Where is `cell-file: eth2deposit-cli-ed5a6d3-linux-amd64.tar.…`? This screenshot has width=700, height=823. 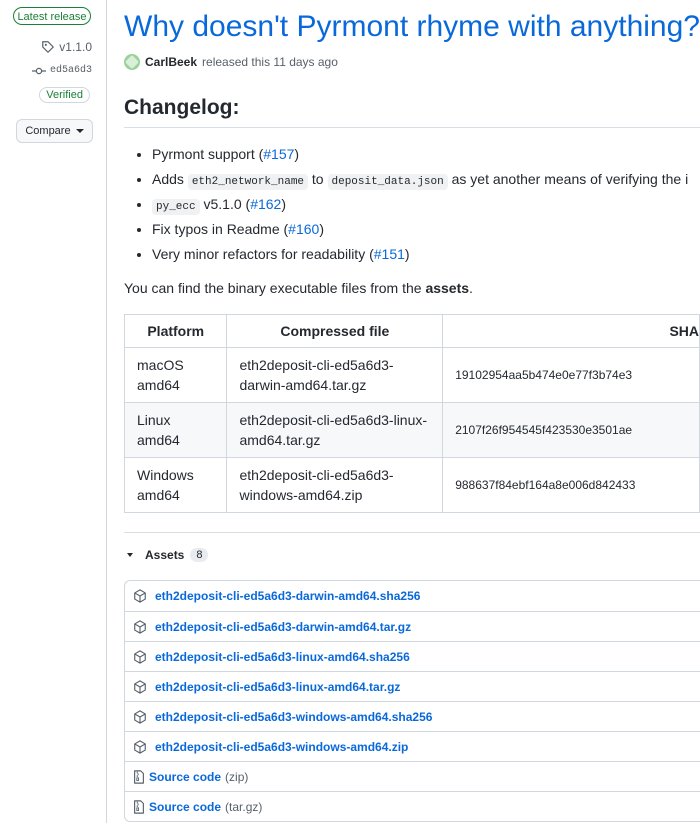 cell-file: eth2deposit-cli-ed5a6d3-linux-amd64.tar.… is located at coordinates (335, 430).